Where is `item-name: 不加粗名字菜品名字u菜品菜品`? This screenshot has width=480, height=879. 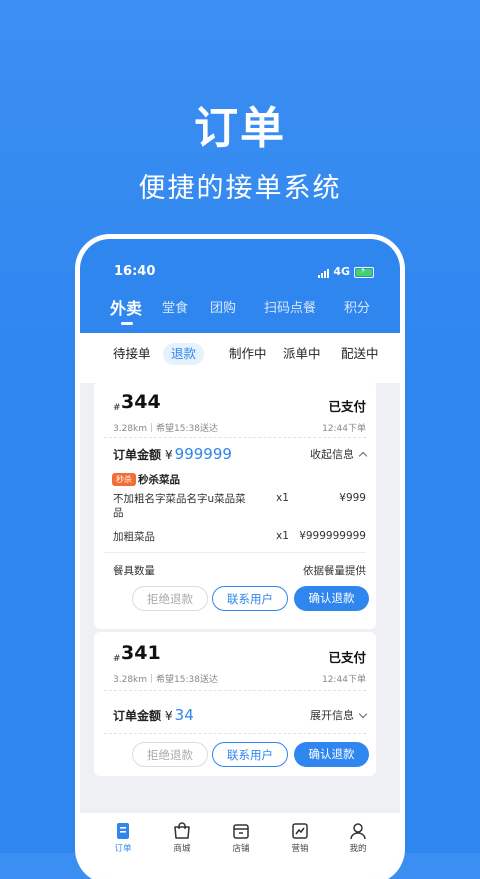 item-name: 不加粗名字菜品名字u菜品菜品 is located at coordinates (179, 506).